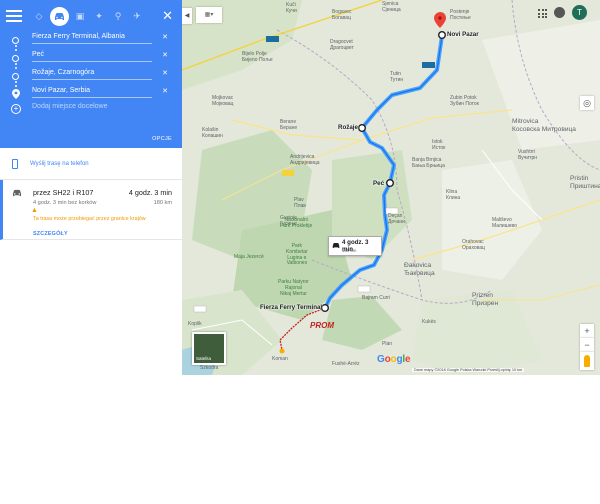 This screenshot has width=600, height=504. I want to click on waypoint-label-pec: Peć, so click(379, 183).